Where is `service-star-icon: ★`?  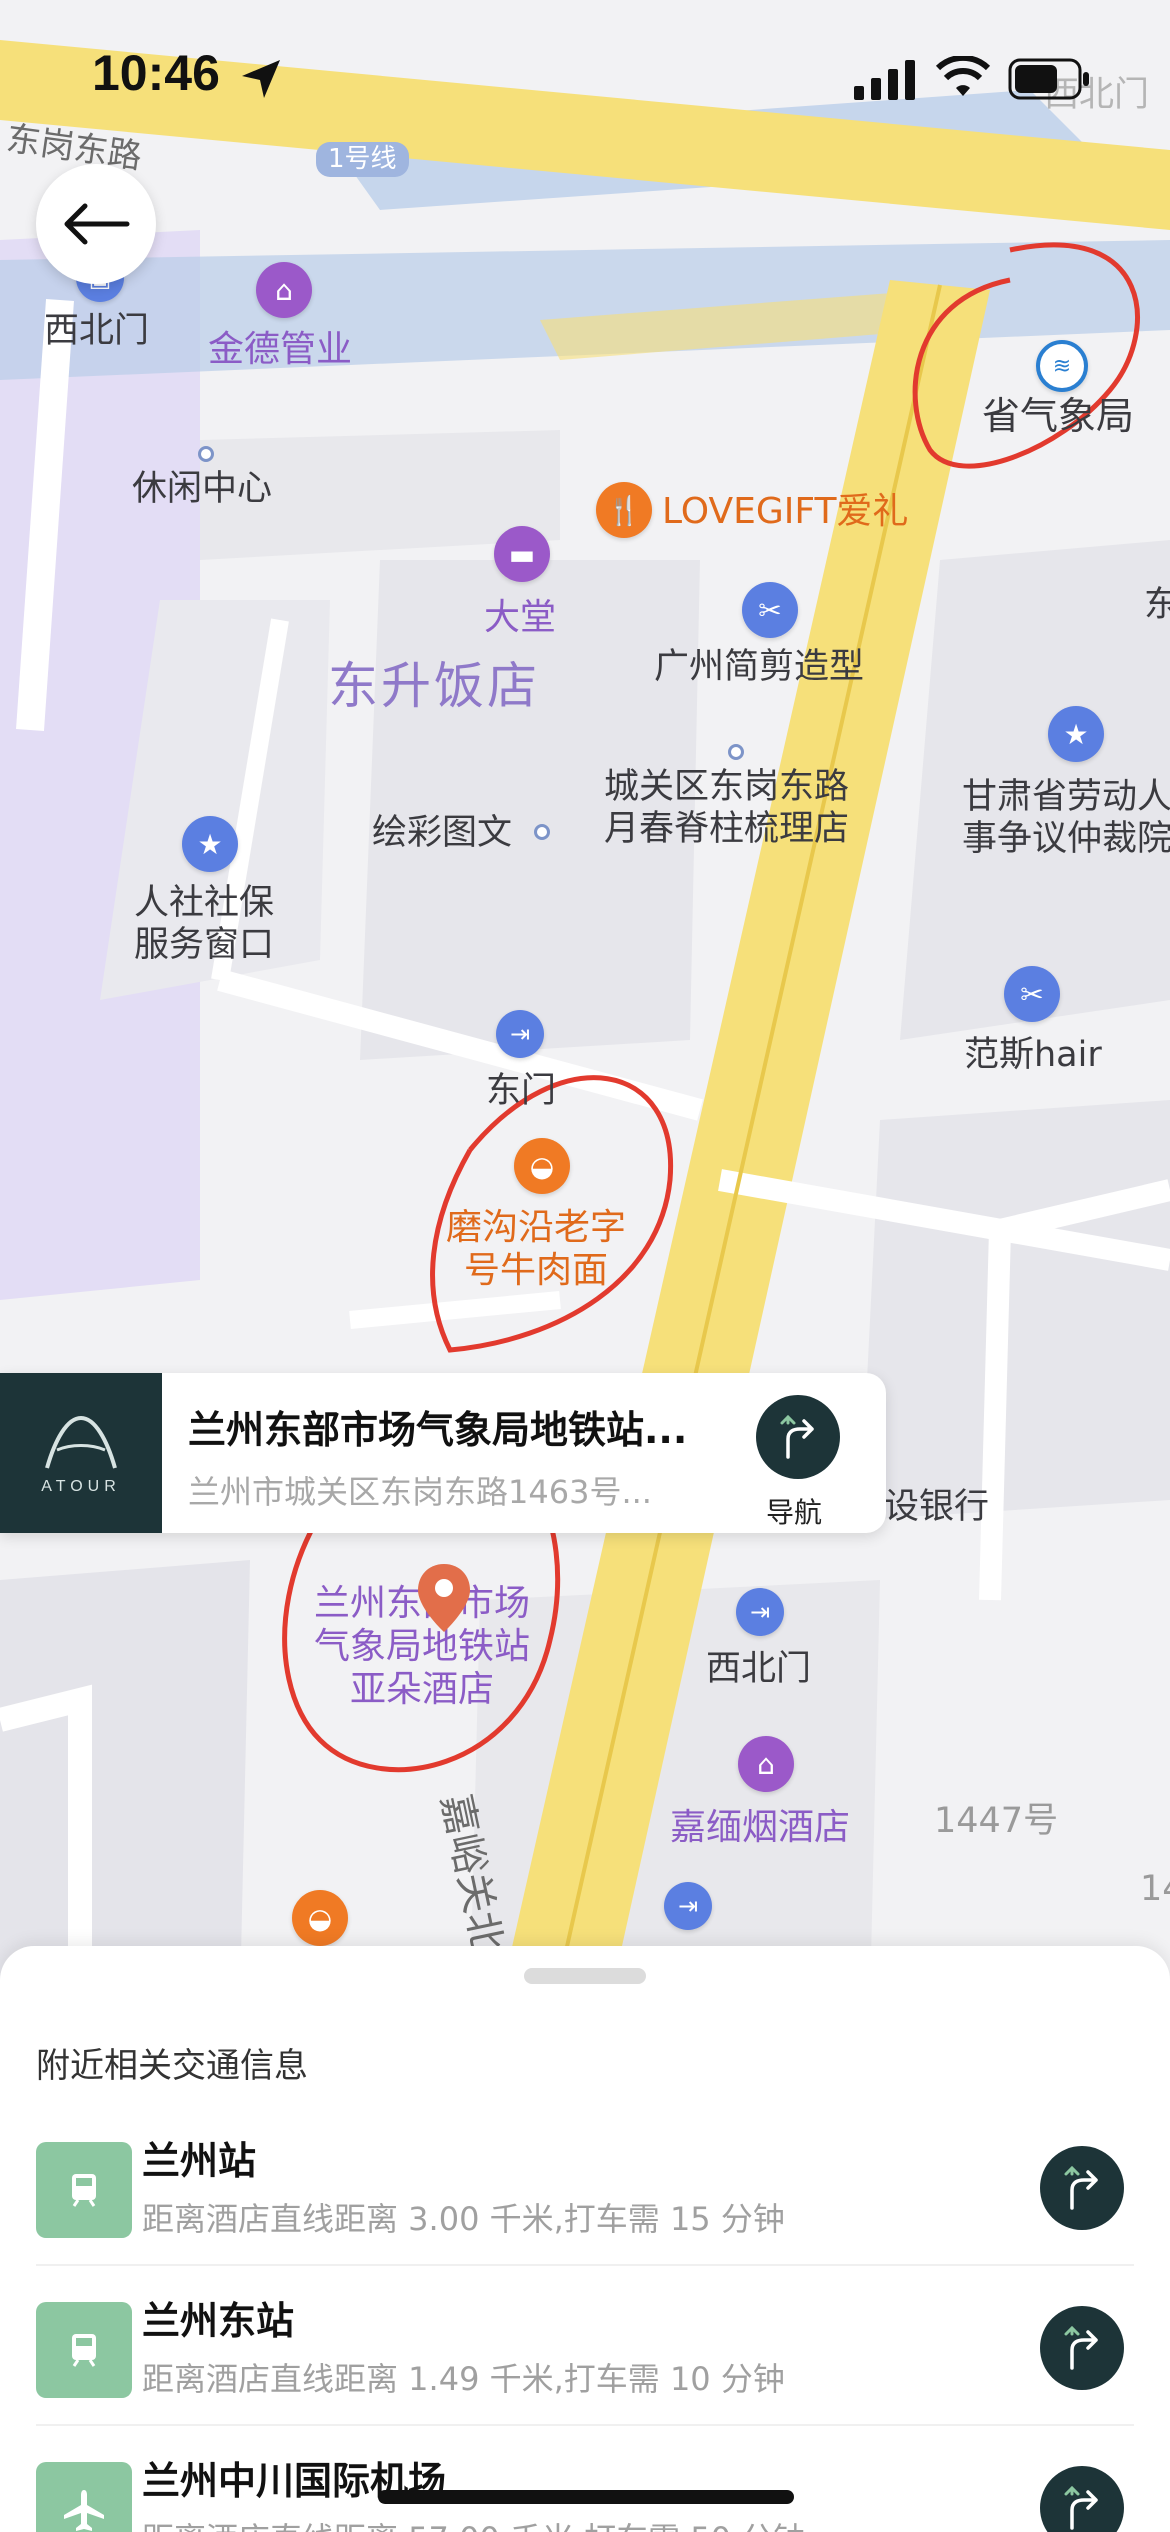
service-star-icon: ★ is located at coordinates (210, 844).